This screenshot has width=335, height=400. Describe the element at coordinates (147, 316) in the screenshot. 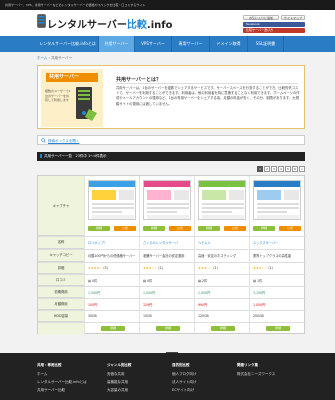

I see `hdd-capacity-2: 10GB` at that location.